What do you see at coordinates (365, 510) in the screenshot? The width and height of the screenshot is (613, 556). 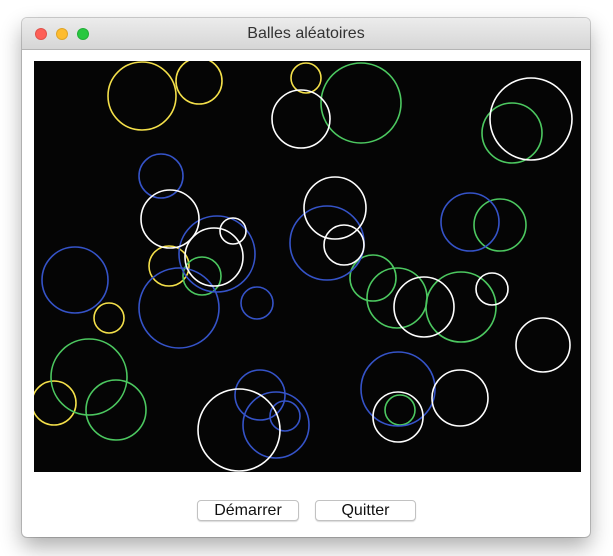 I see `quit-button: Quitter` at bounding box center [365, 510].